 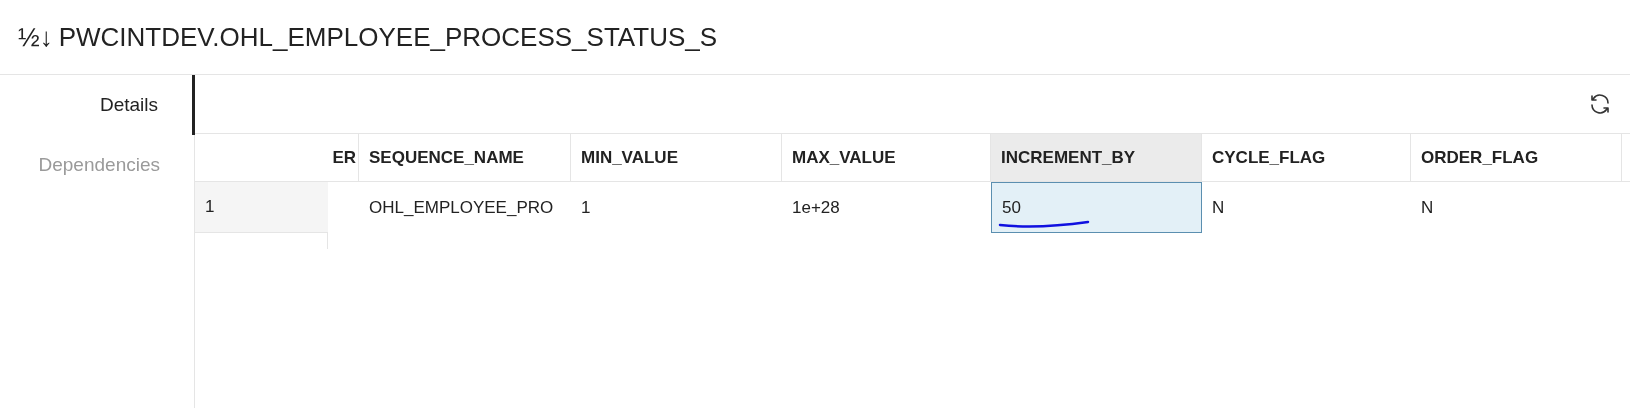 What do you see at coordinates (388, 37) in the screenshot?
I see `page-title: PWCINTDEV.OHL_EMPLOYEE_PROCESS_STATUS_S` at bounding box center [388, 37].